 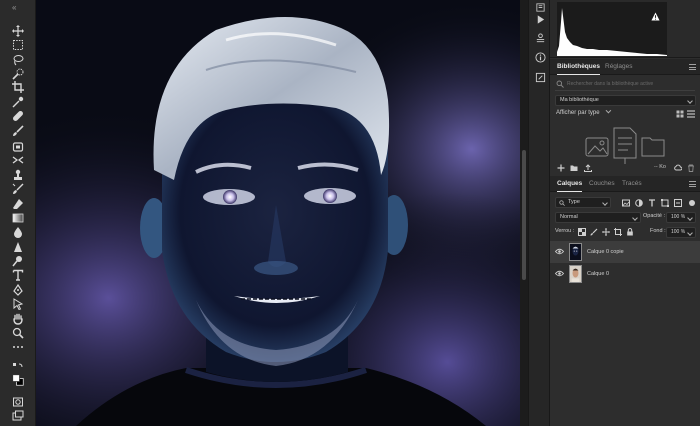 I want to click on lock-artboard-icon, so click(x=617, y=231).